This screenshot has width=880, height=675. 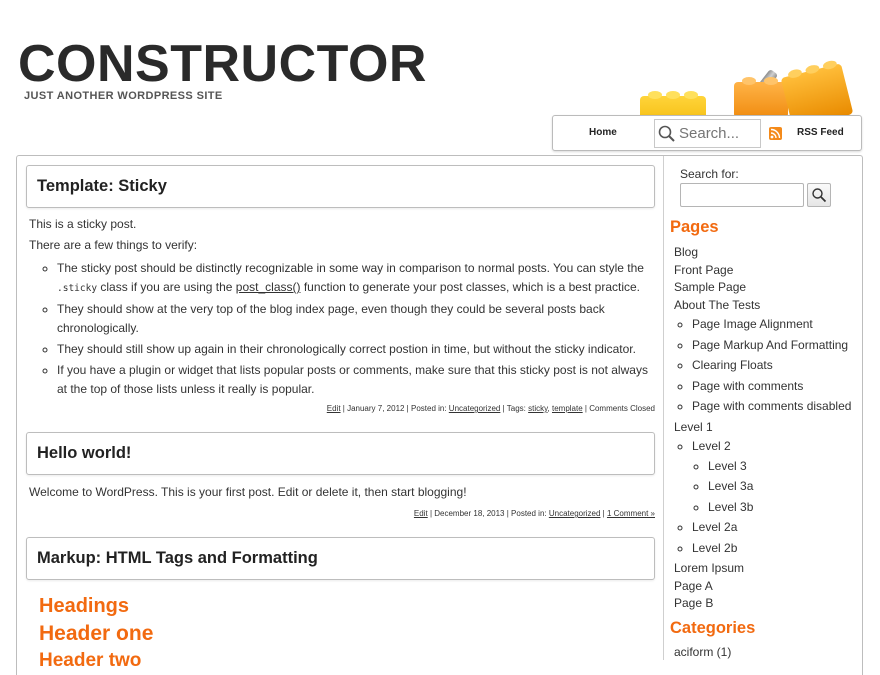 I want to click on site-title: CONSTRUCTOR, so click(x=222, y=64).